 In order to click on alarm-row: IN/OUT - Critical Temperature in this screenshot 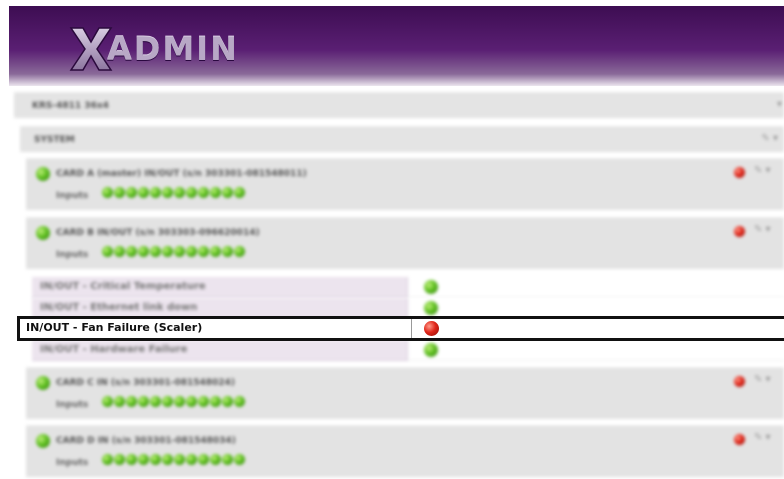, I will do `click(408, 287)`.